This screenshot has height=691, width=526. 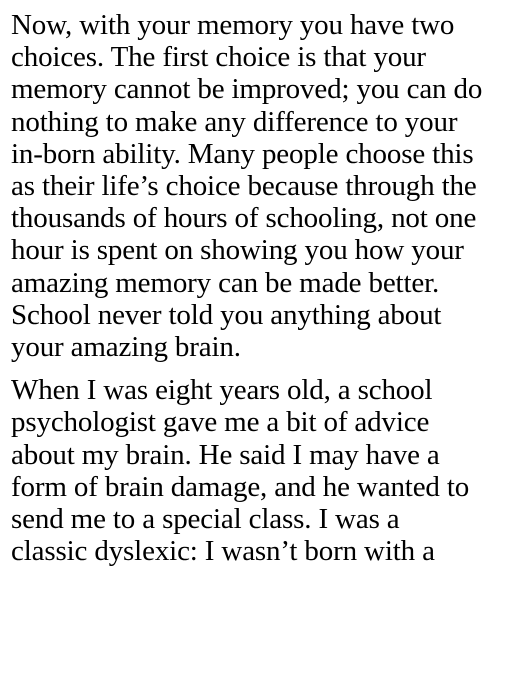 I want to click on text-line: Now, with your memory you have two, so click(x=233, y=25).